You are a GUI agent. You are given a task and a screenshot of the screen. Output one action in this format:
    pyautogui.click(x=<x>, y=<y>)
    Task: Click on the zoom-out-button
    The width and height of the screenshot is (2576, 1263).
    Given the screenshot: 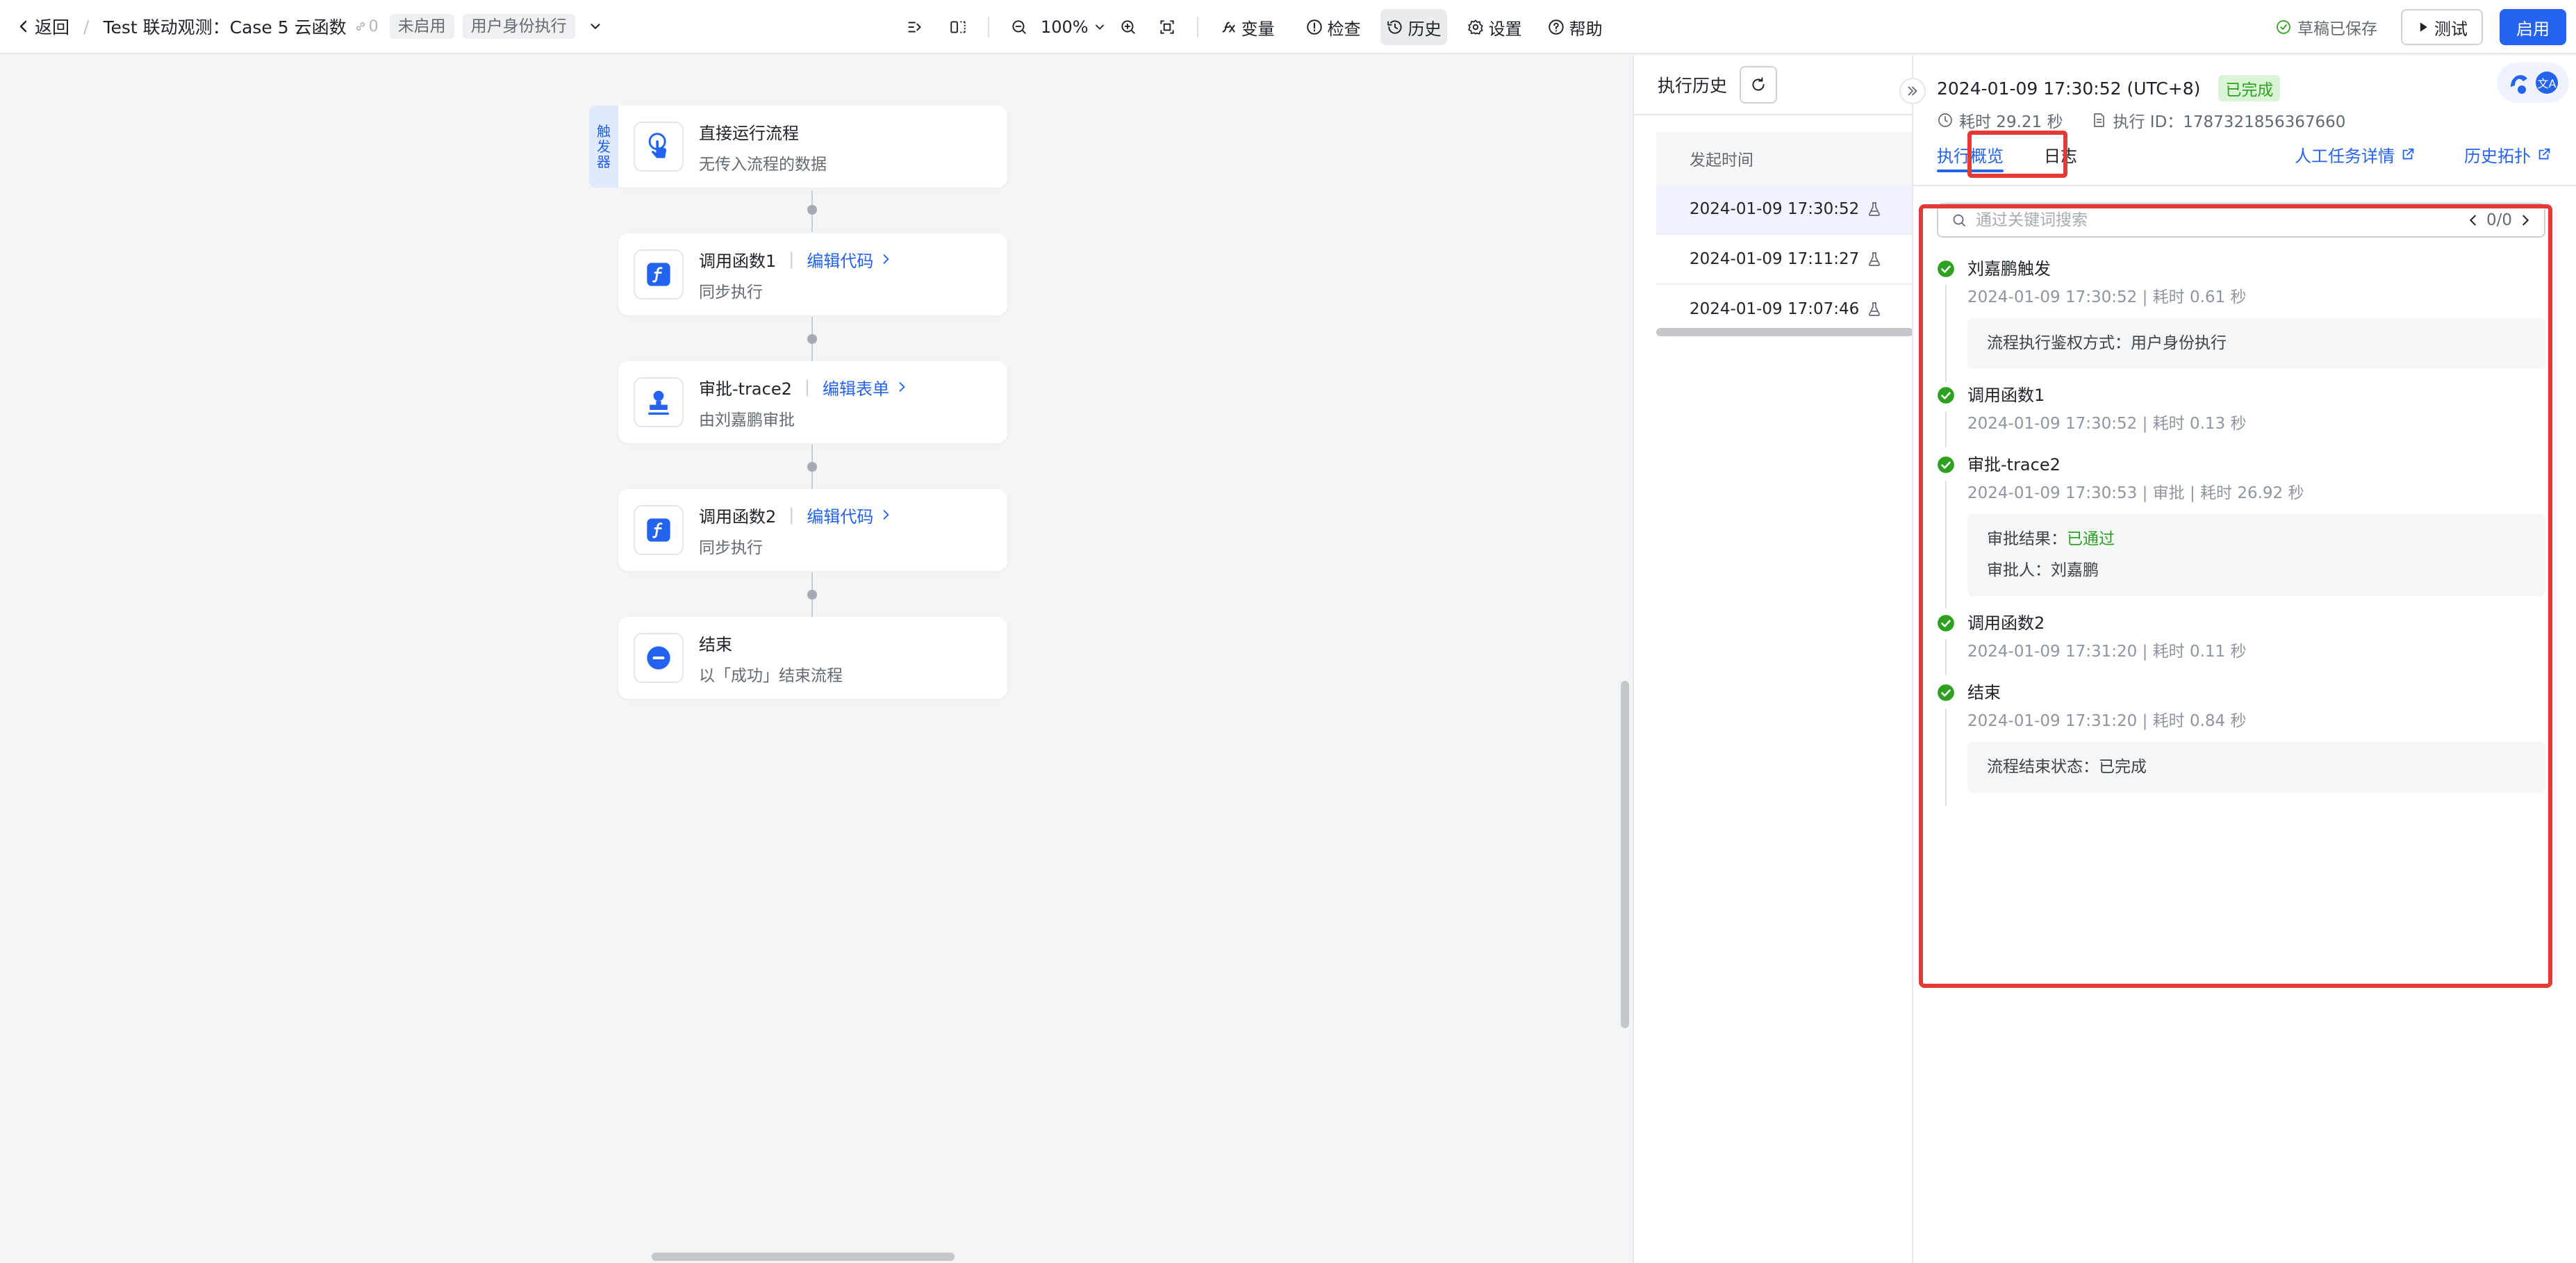 What is the action you would take?
    pyautogui.click(x=1020, y=27)
    